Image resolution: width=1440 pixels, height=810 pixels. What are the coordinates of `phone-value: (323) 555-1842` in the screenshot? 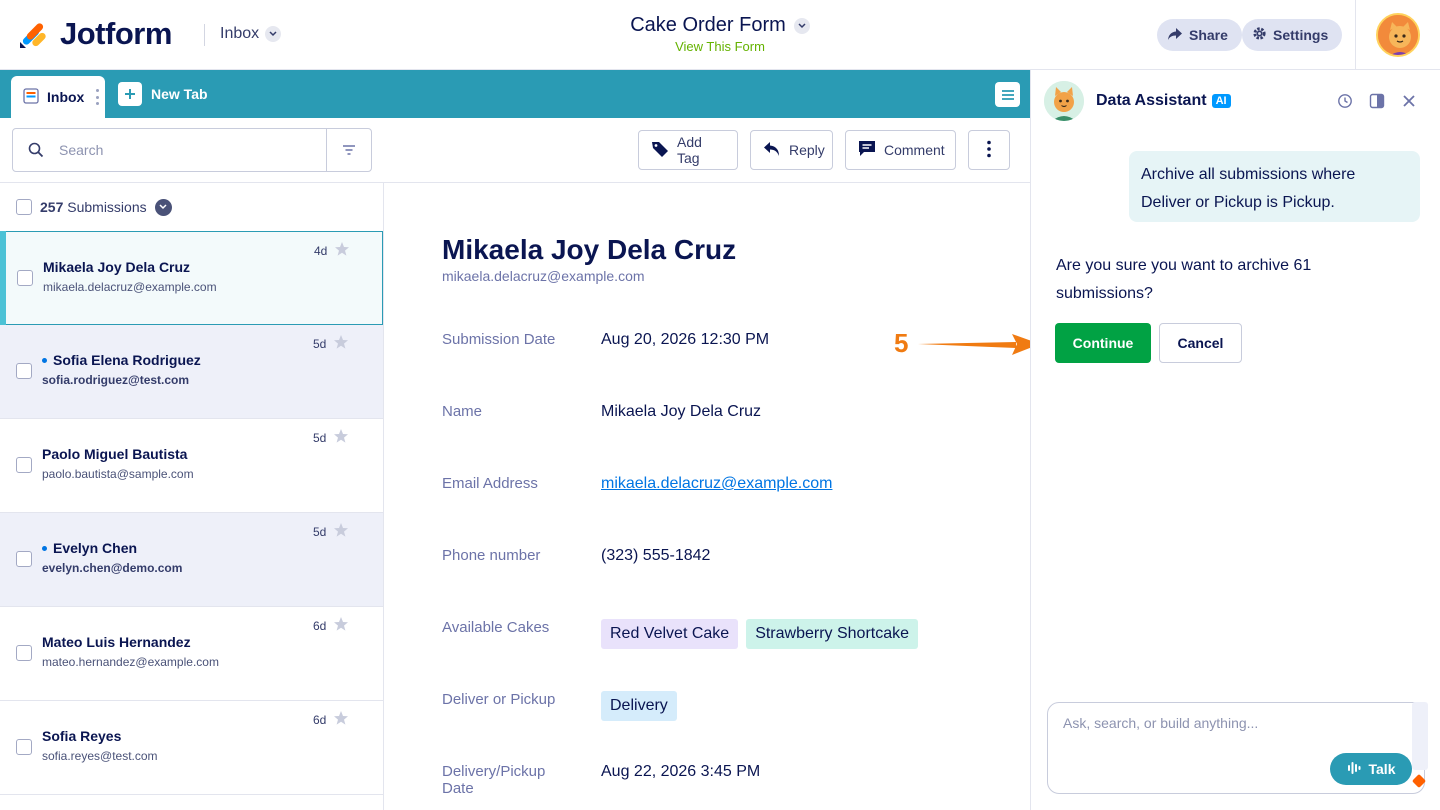 It's located at (656, 555).